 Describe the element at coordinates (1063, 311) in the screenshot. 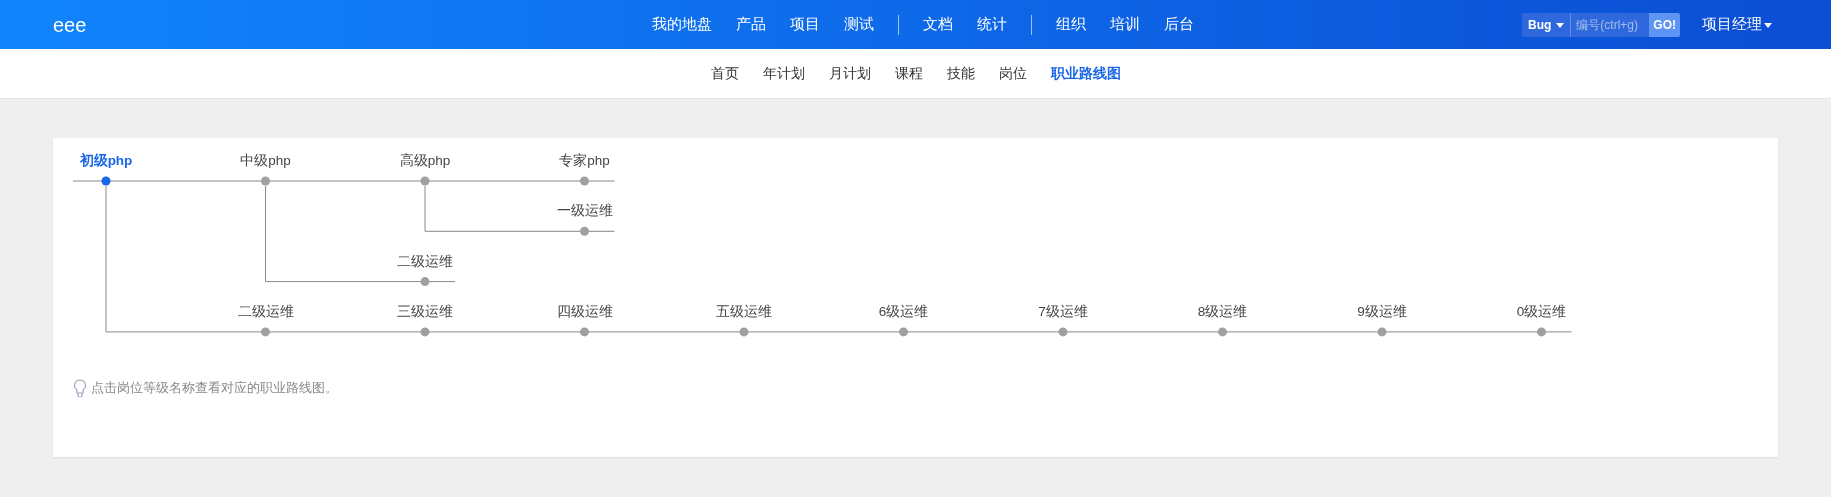

I see `position-label: 7级运维` at that location.